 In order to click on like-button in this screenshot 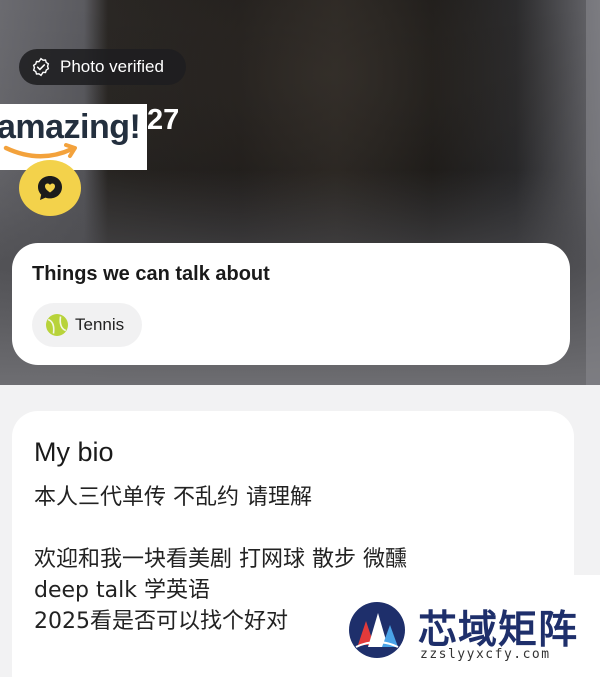, I will do `click(50, 188)`.